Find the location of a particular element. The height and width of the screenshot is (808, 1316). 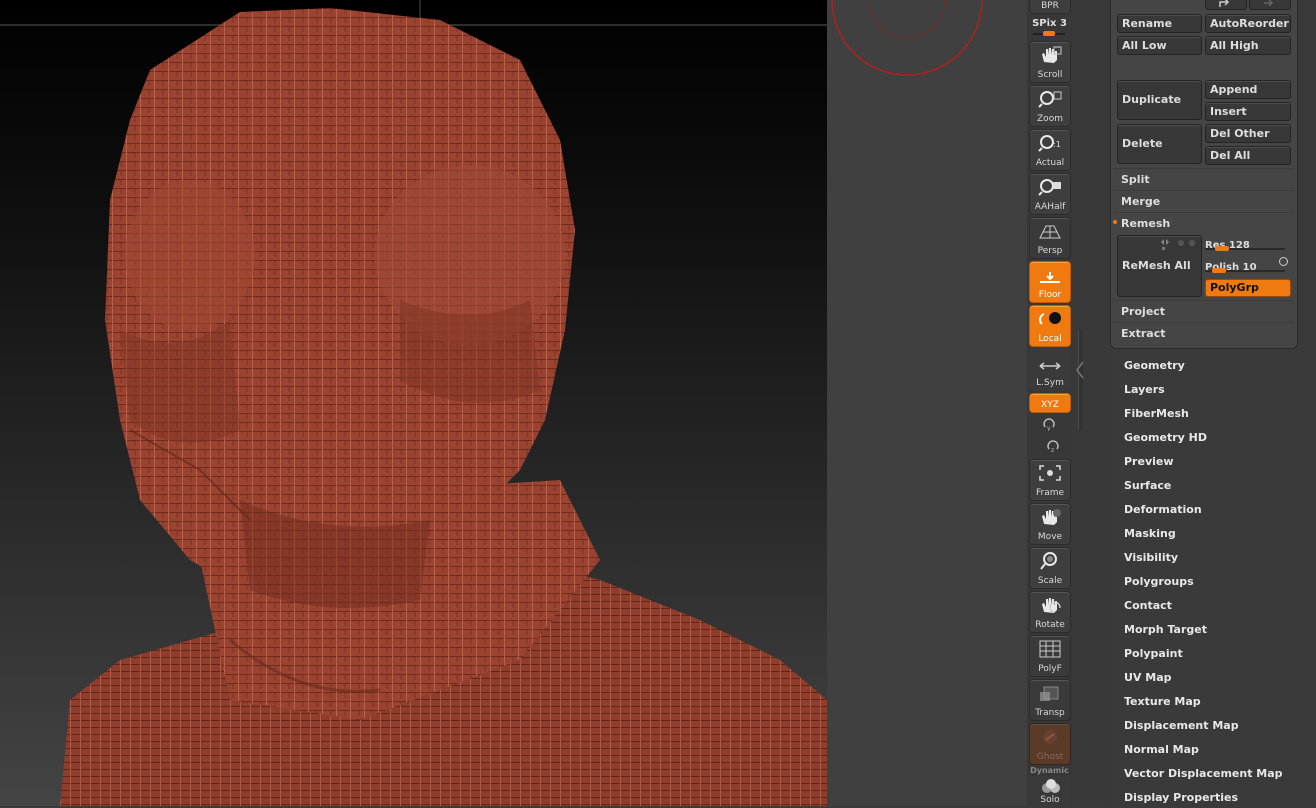

transp-button: Transp is located at coordinates (1050, 700).